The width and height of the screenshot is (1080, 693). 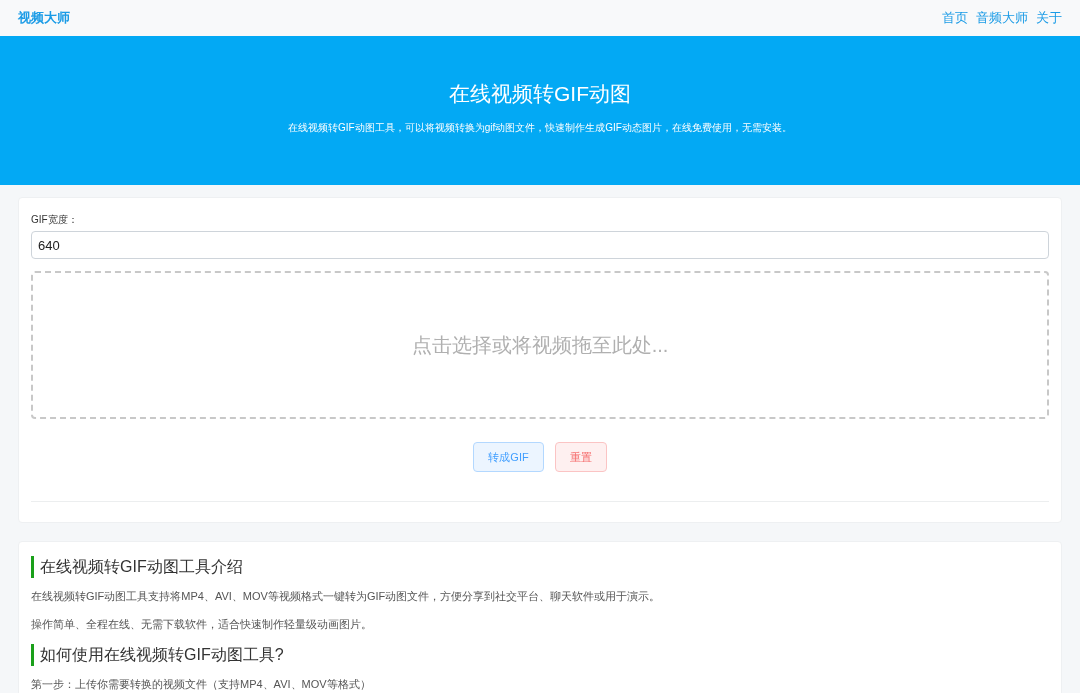 What do you see at coordinates (955, 18) in the screenshot?
I see `nav-link: 首页` at bounding box center [955, 18].